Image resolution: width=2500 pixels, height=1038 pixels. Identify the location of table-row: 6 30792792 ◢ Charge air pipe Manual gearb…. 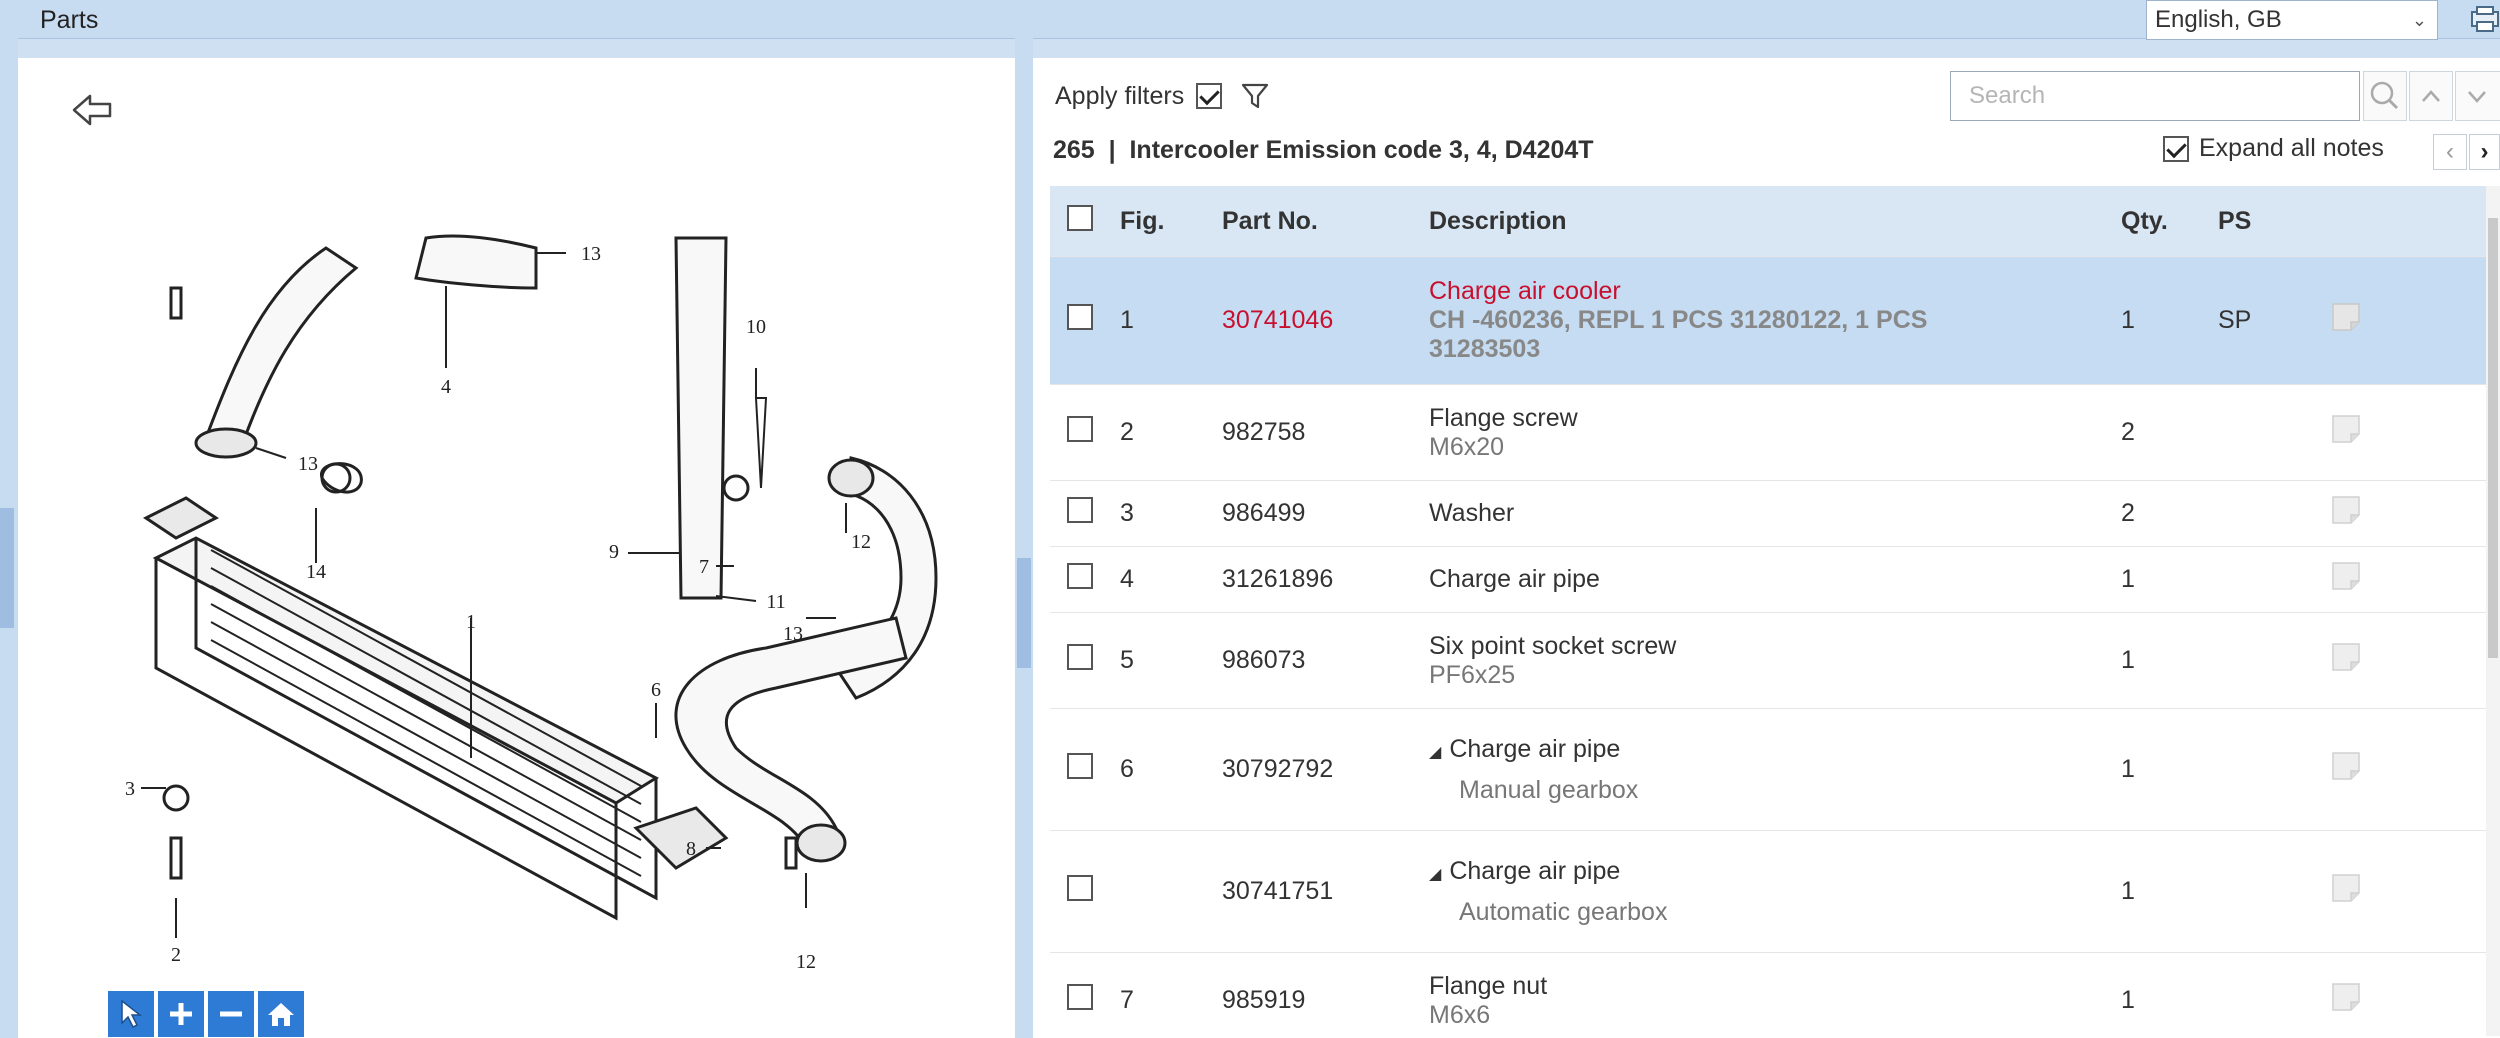
(1771, 769).